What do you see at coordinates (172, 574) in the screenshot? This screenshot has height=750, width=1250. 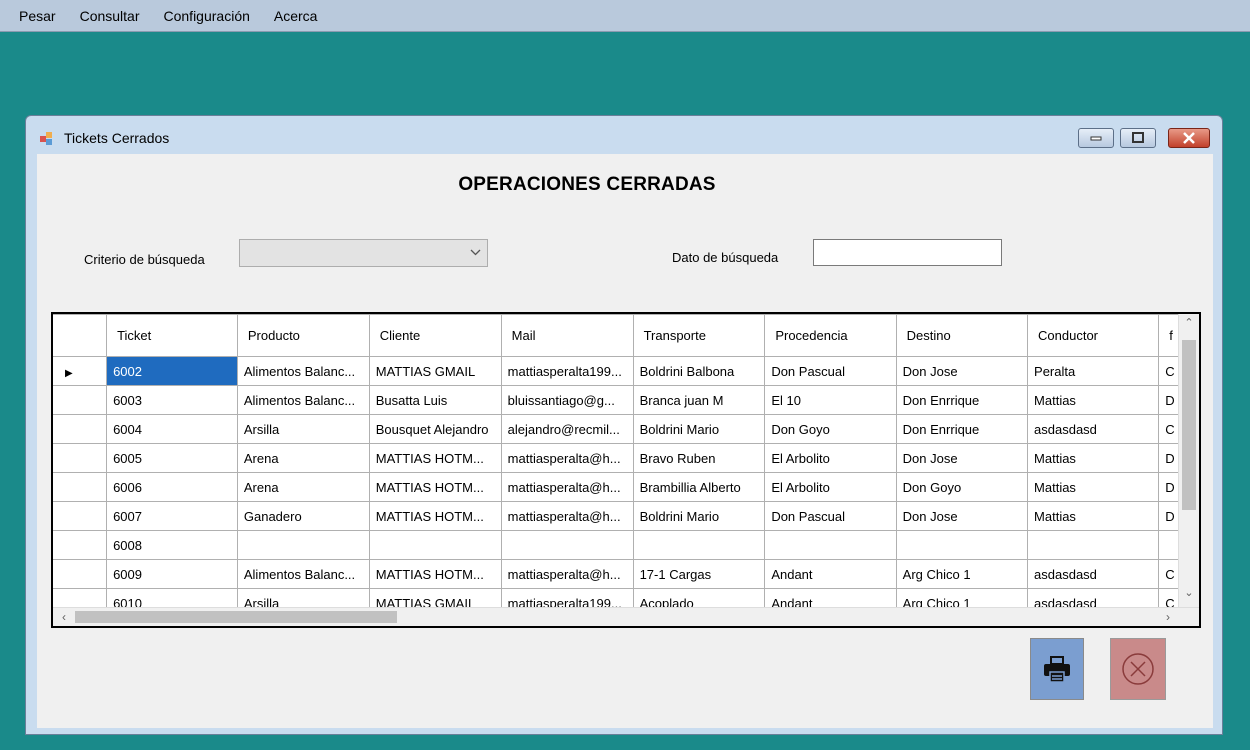 I see `table-cell: 6009` at bounding box center [172, 574].